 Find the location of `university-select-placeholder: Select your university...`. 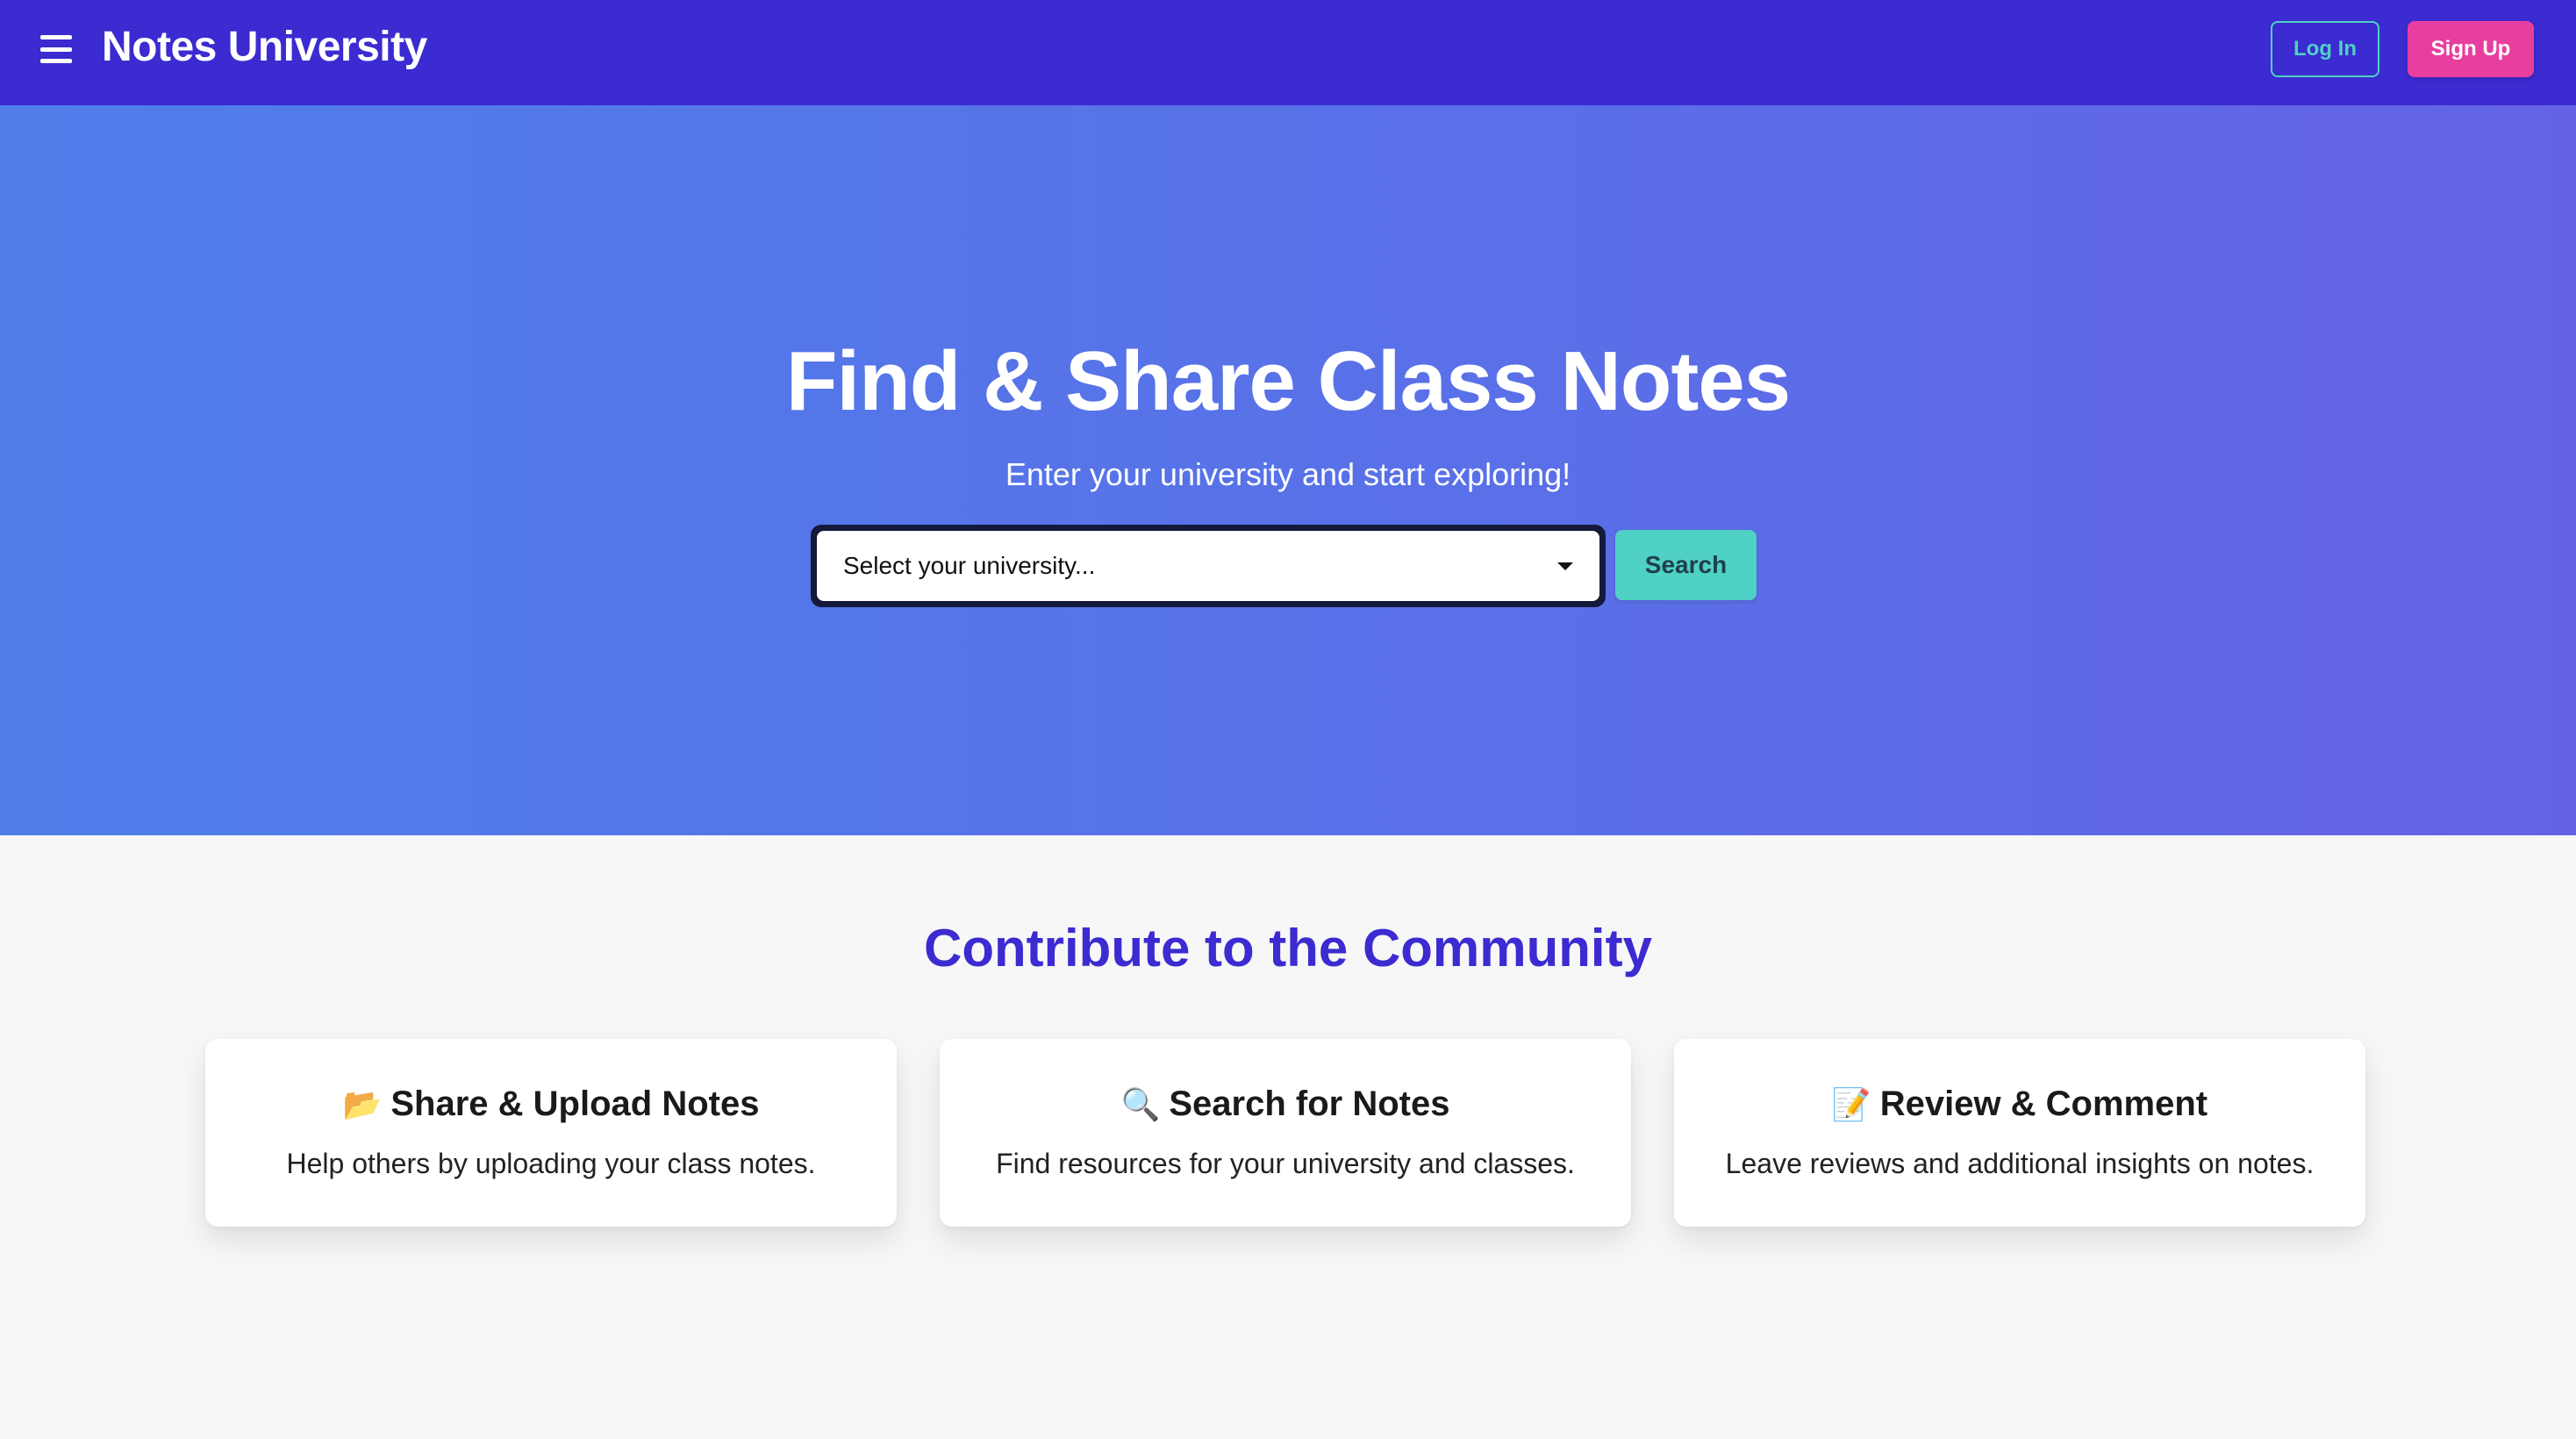

university-select-placeholder: Select your university... is located at coordinates (969, 565).